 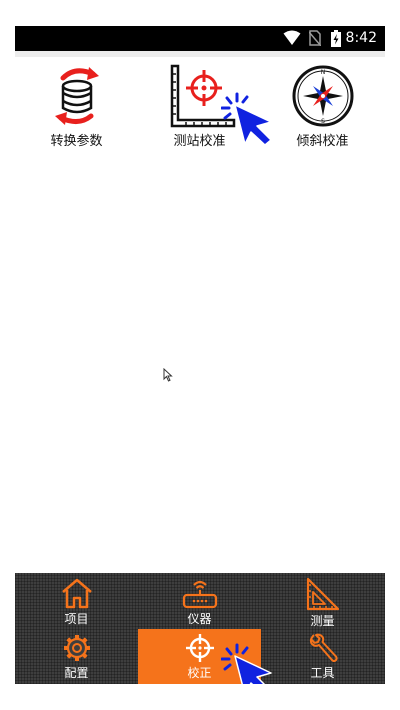 I want to click on wifi-icon, so click(x=292, y=37).